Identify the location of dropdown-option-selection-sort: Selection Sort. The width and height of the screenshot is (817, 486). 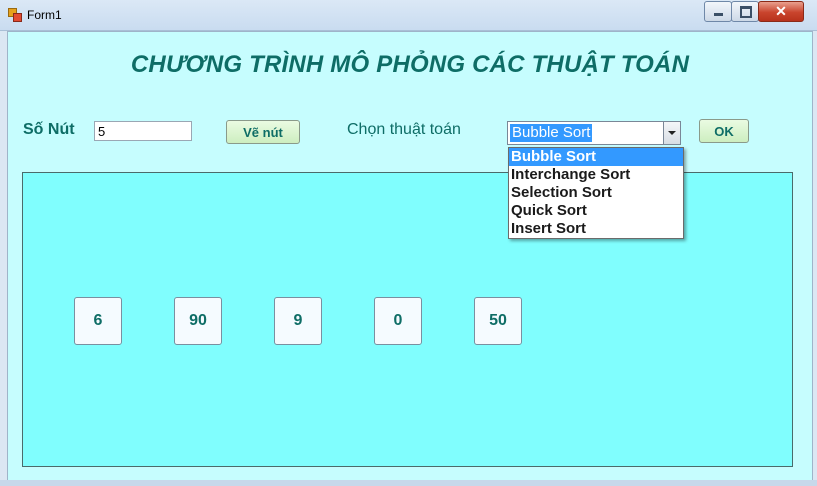
(596, 193).